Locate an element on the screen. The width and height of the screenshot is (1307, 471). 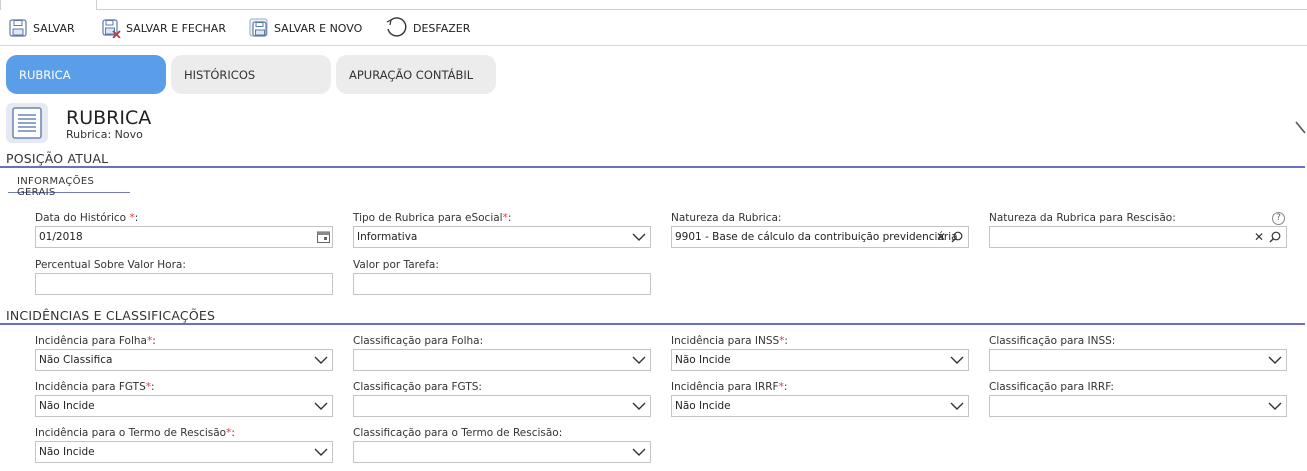
save-close-button: SALVAR E FECHAR is located at coordinates (163, 28).